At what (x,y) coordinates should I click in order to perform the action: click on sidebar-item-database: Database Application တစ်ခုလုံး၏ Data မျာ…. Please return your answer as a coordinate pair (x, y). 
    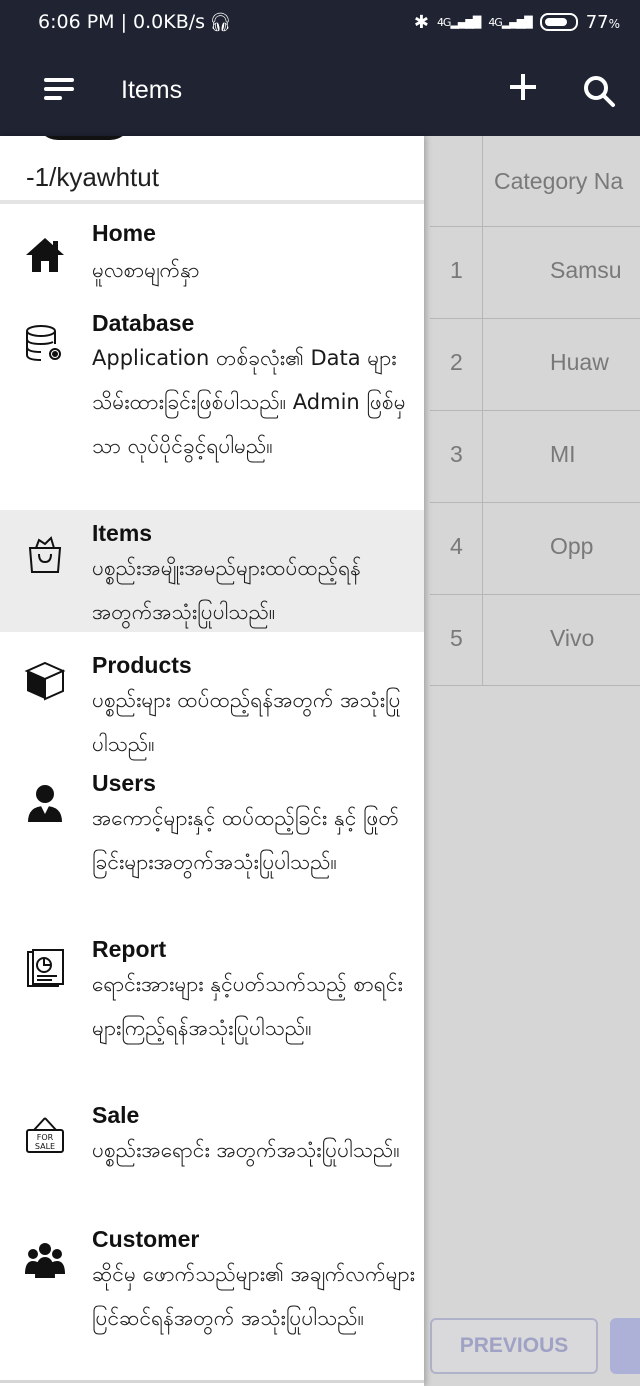
    Looking at the image, I should click on (212, 406).